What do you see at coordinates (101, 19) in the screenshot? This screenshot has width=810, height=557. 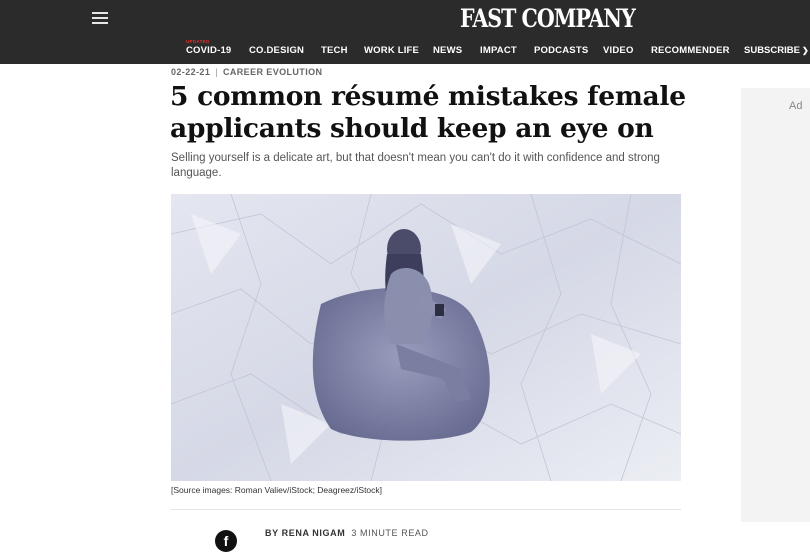 I see `menu-icon` at bounding box center [101, 19].